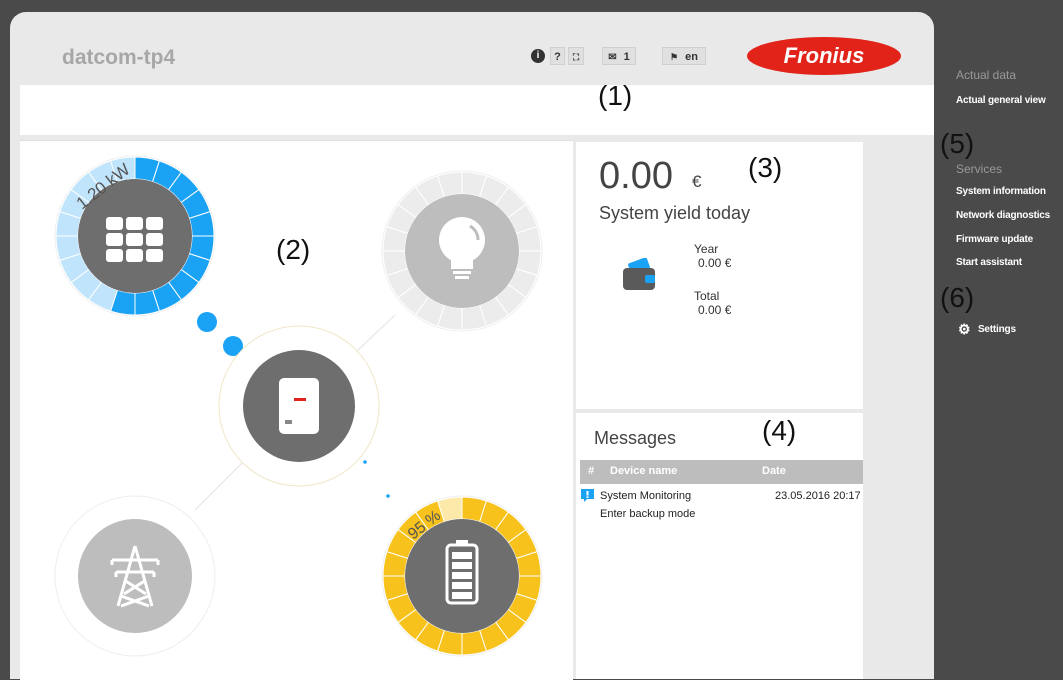  I want to click on pv-flow-dot, so click(207, 322).